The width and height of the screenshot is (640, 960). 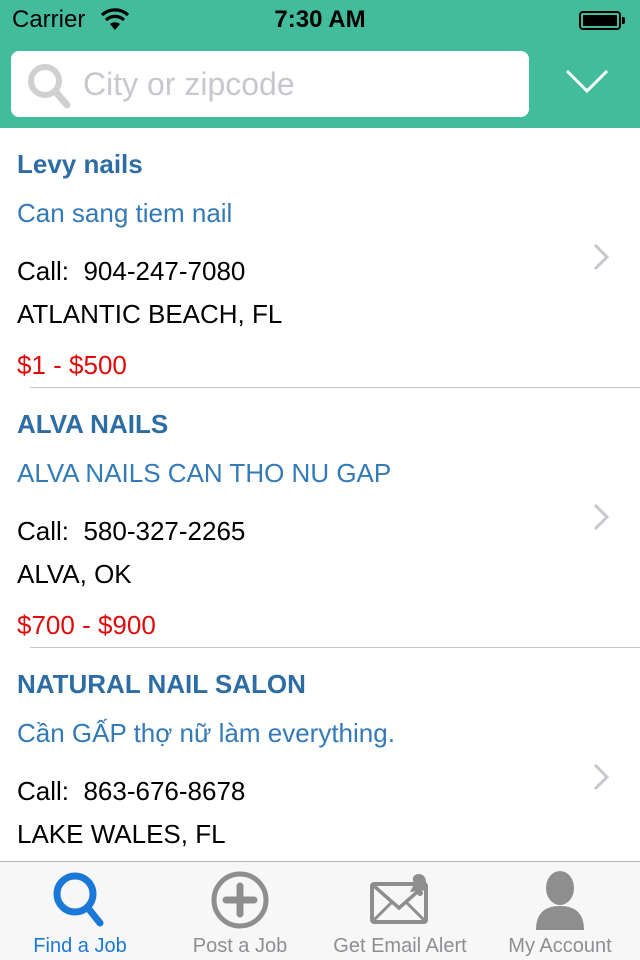 What do you see at coordinates (80, 164) in the screenshot?
I see `job-salon-name: Levy nails` at bounding box center [80, 164].